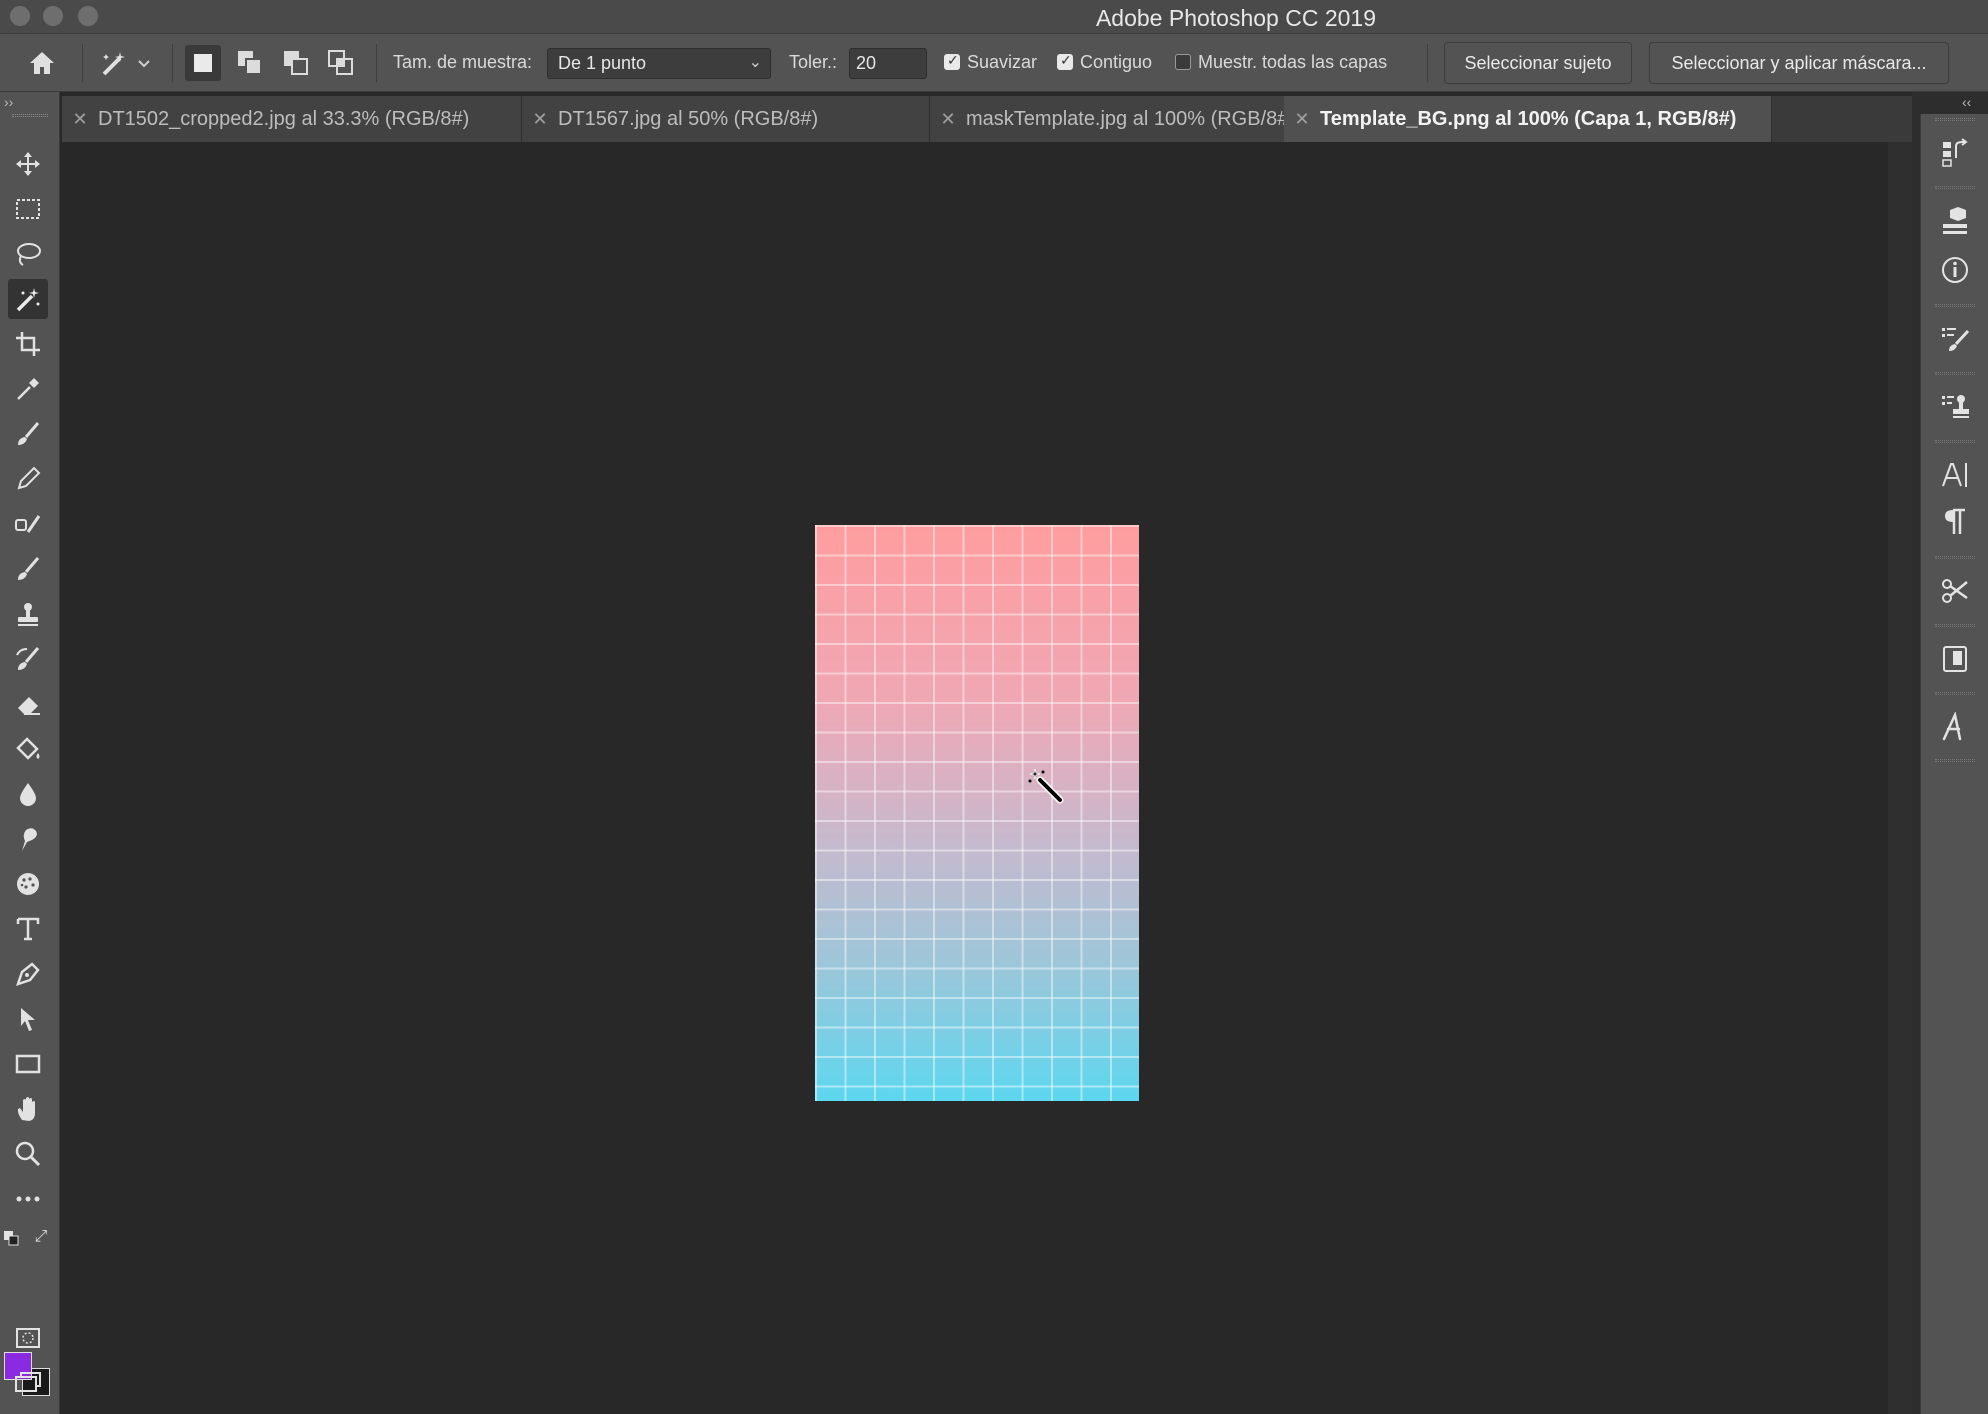  Describe the element at coordinates (688, 118) in the screenshot. I see `tab-label: DT1567.jpg al 50% (RGB/8#)` at that location.